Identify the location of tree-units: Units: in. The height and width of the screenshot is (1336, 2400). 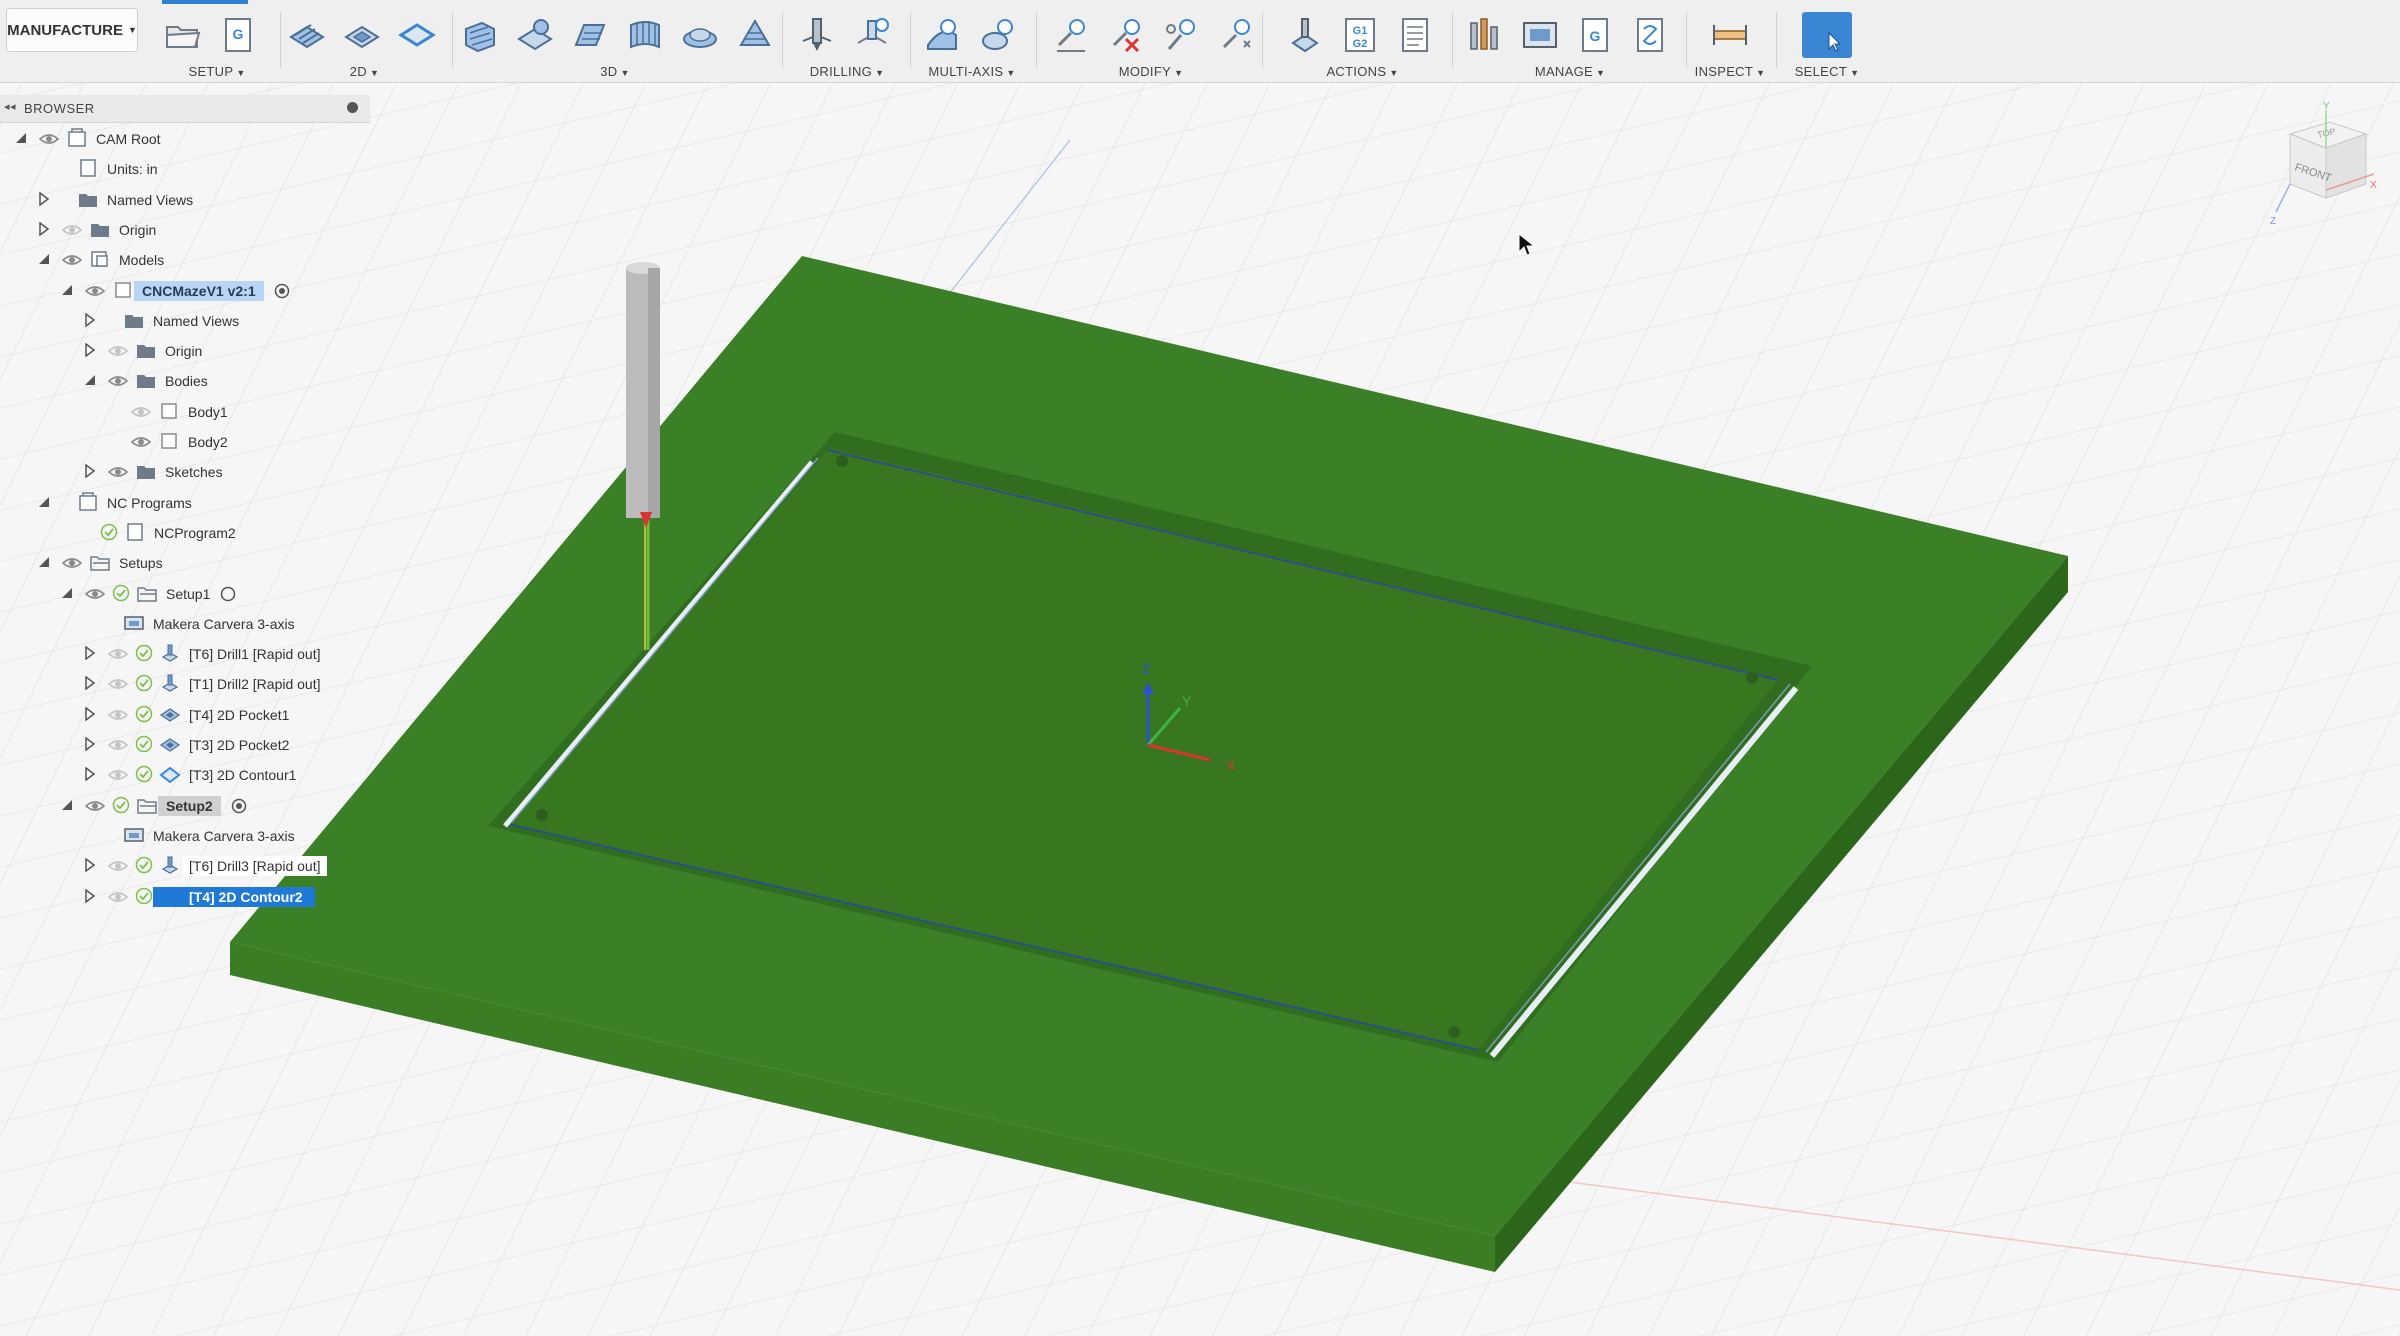
(185, 169).